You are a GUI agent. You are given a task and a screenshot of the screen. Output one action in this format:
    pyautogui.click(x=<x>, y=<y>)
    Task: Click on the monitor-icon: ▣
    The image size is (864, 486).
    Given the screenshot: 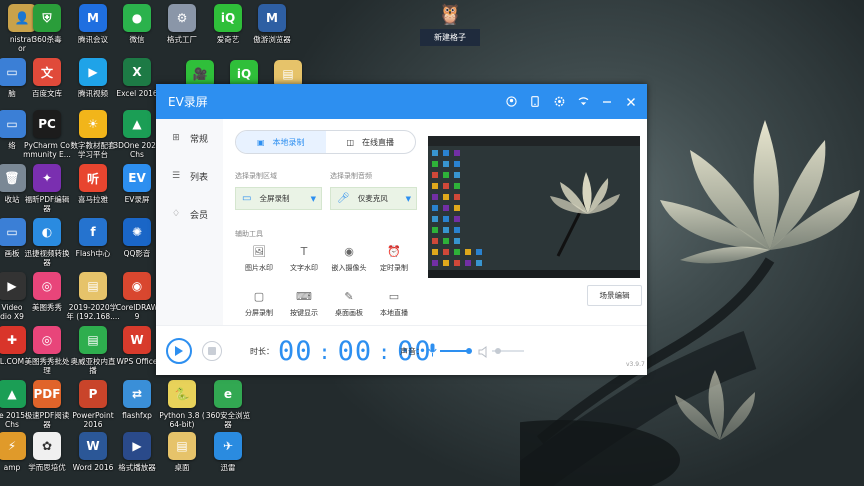 What is the action you would take?
    pyautogui.click(x=260, y=142)
    